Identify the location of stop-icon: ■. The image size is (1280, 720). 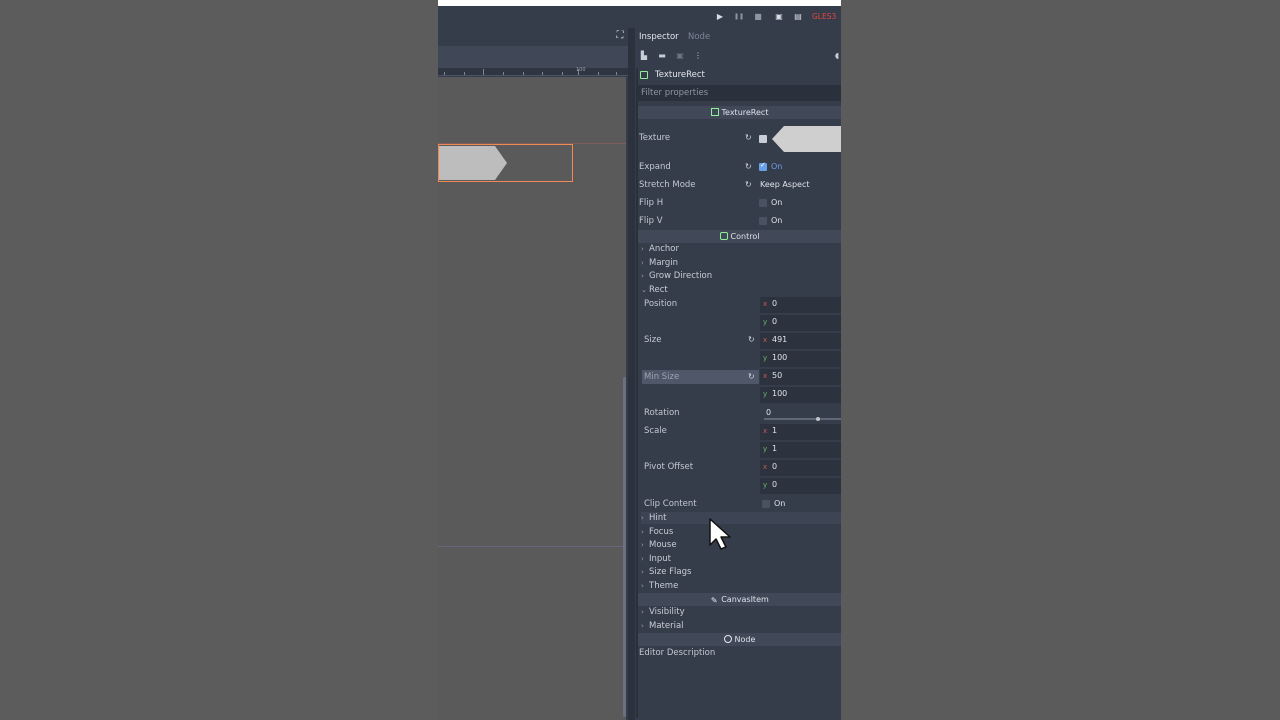
(758, 17).